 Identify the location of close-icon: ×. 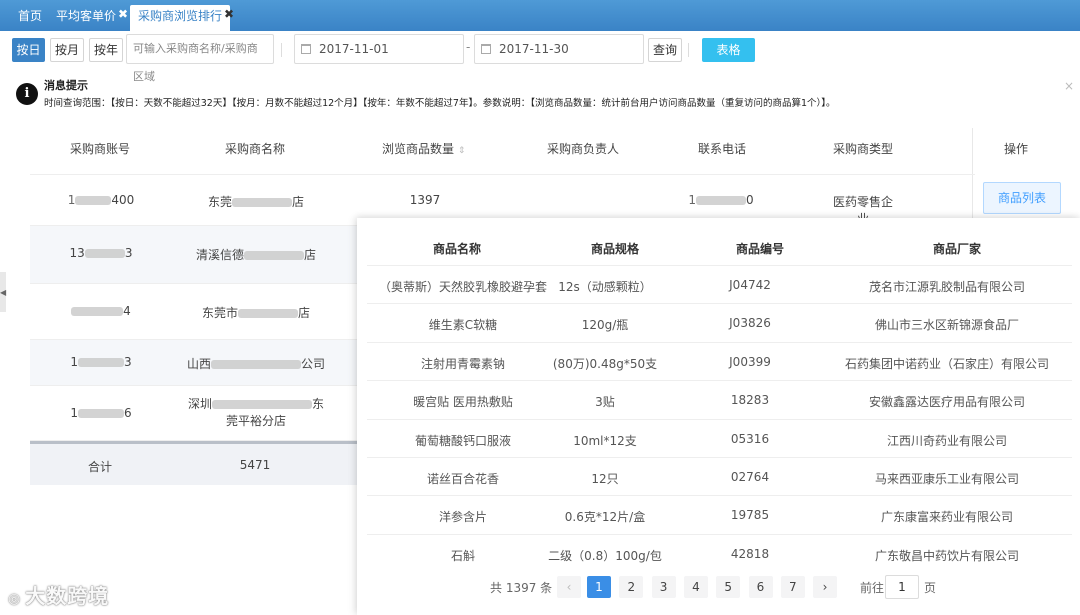
(1069, 86).